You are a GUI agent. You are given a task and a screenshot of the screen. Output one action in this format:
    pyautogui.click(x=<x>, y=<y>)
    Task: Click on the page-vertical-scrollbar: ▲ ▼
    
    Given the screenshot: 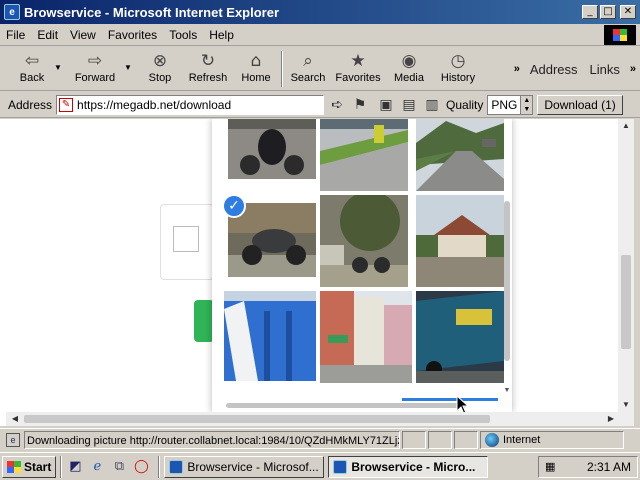 What is the action you would take?
    pyautogui.click(x=626, y=272)
    